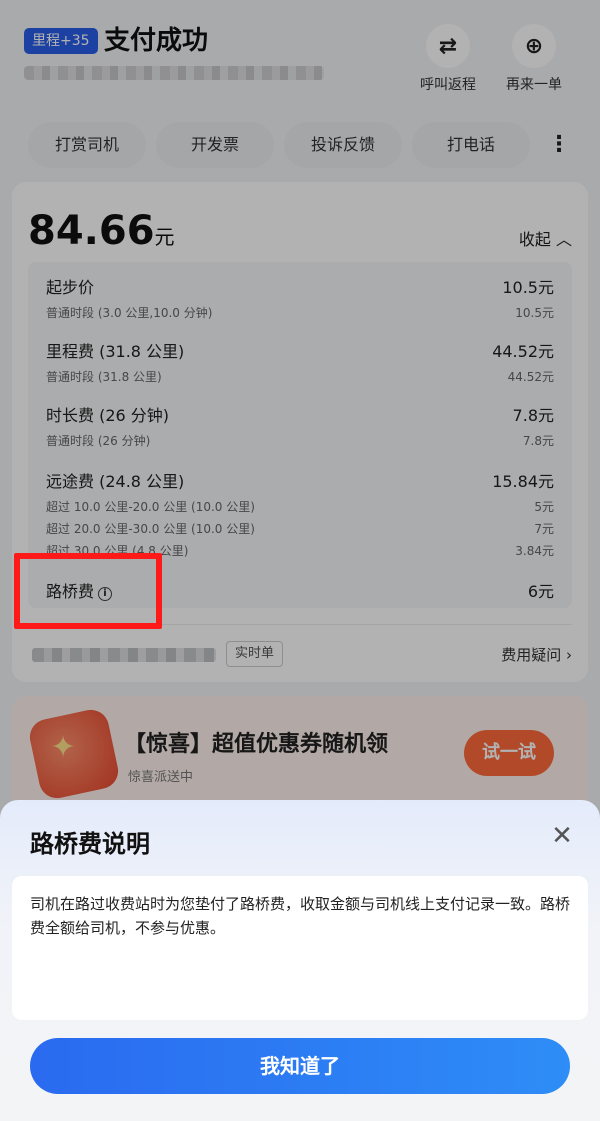  Describe the element at coordinates (300, 1066) in the screenshot. I see `confirm-button: 我知道了` at that location.